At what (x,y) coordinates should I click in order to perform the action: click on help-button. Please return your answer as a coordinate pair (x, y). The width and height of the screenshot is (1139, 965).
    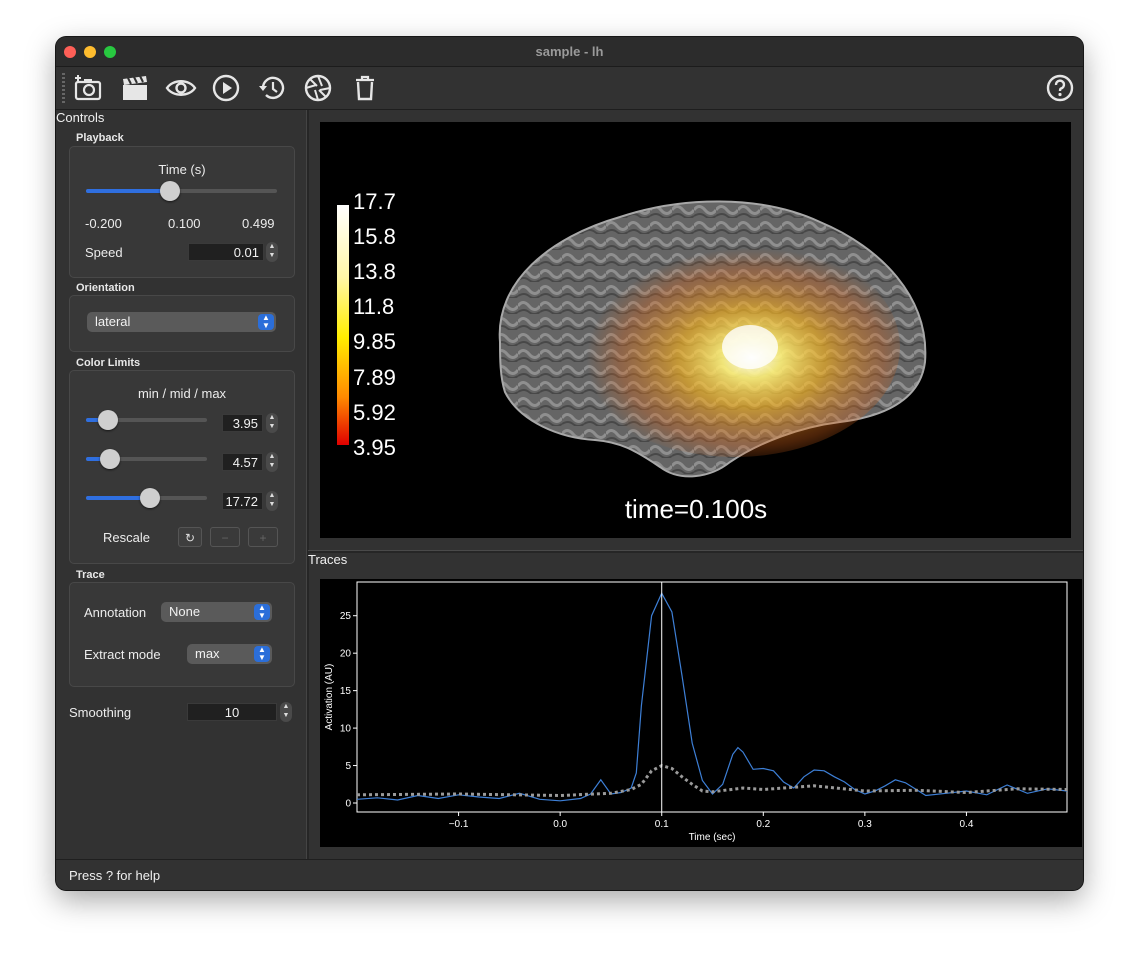
    Looking at the image, I should click on (1060, 88).